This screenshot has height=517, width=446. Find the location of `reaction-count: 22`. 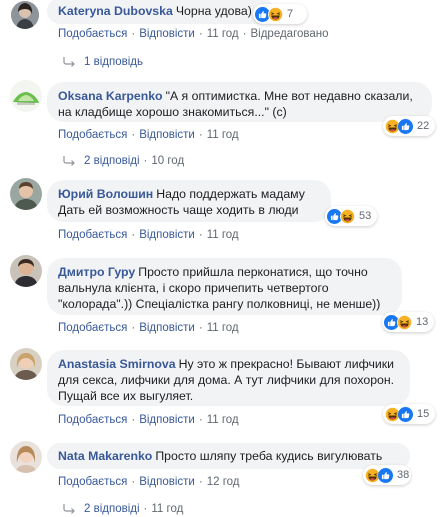

reaction-count: 22 is located at coordinates (423, 126).